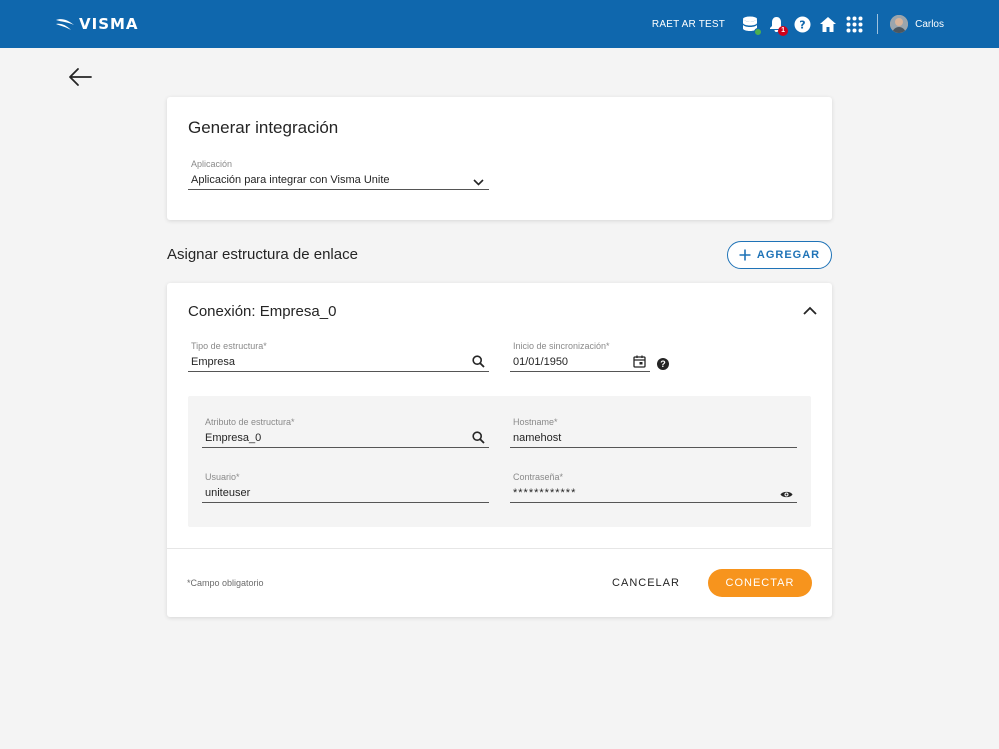 This screenshot has width=999, height=749. What do you see at coordinates (752, 25) in the screenshot?
I see `database-icon` at bounding box center [752, 25].